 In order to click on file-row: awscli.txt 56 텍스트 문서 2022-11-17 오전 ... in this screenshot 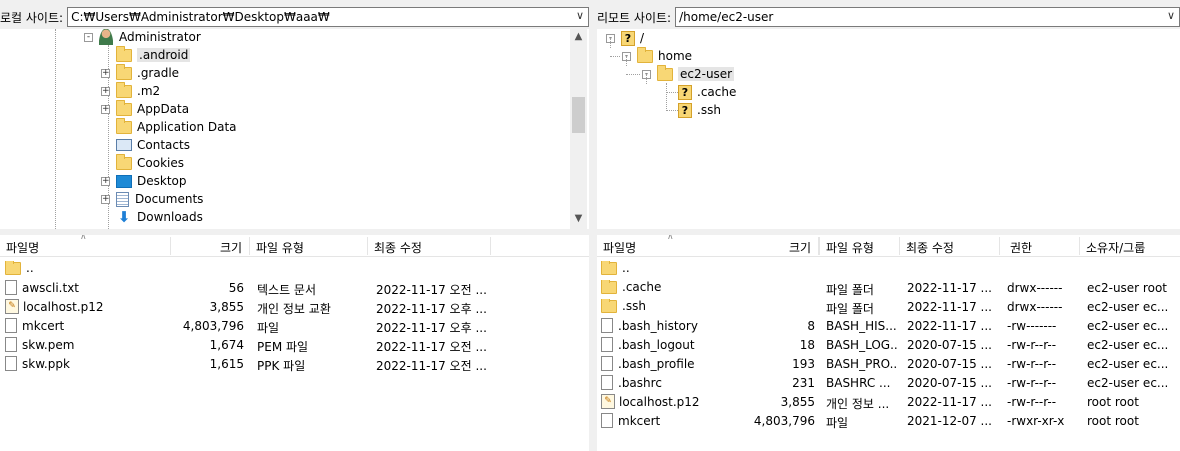, I will do `click(294, 288)`.